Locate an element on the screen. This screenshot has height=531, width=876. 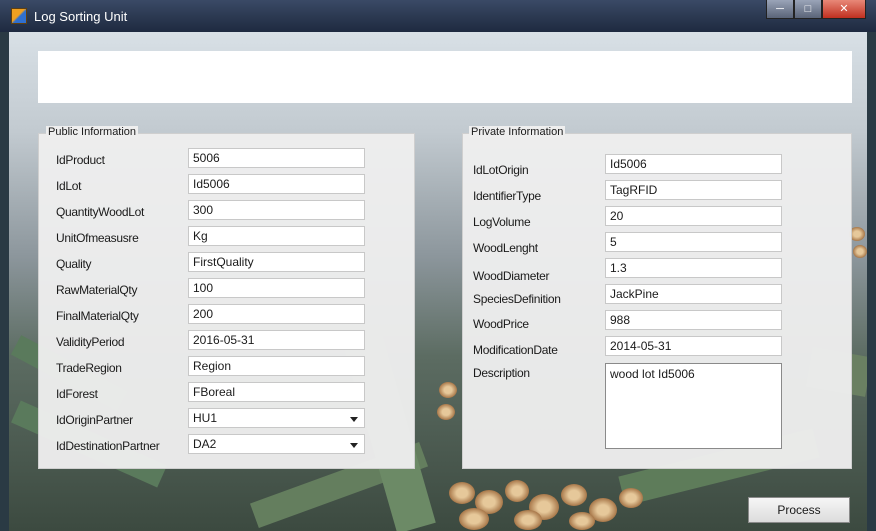
app-icon is located at coordinates (19, 16).